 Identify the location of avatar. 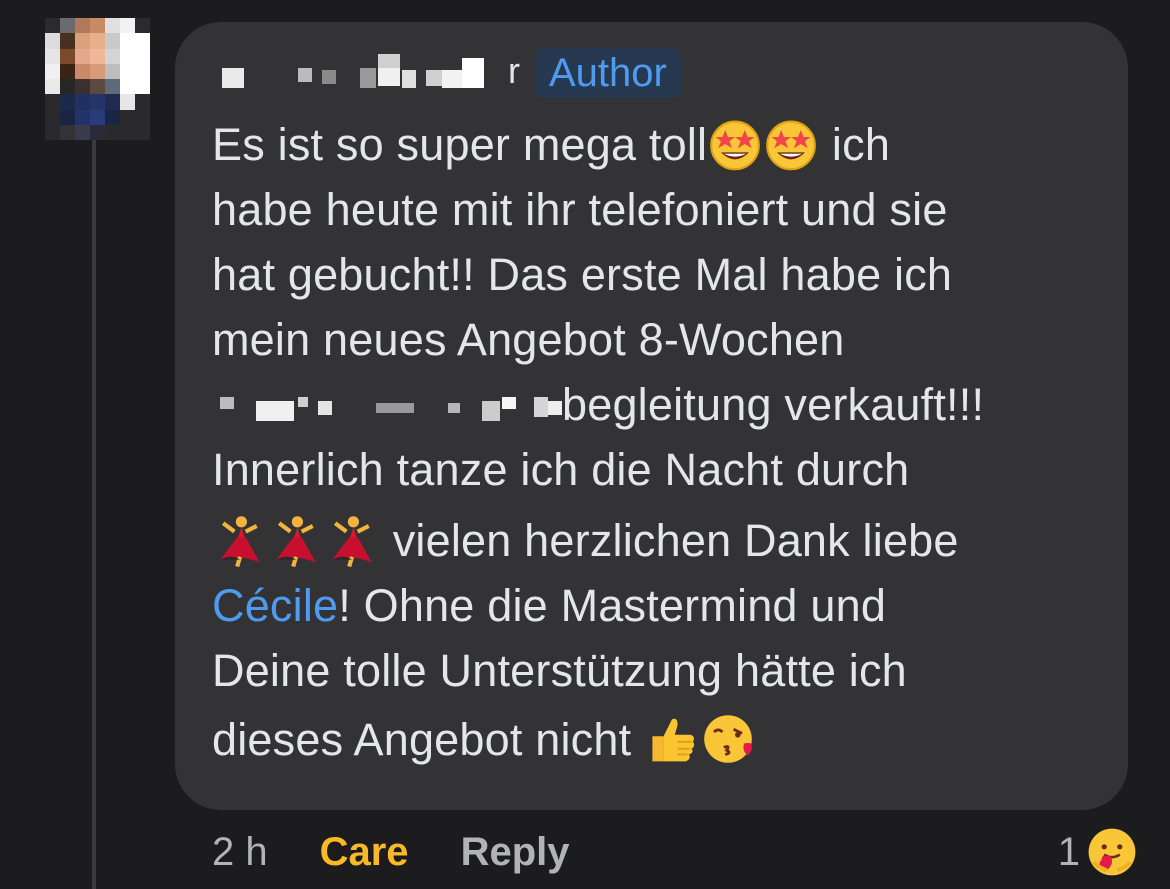
(97, 79).